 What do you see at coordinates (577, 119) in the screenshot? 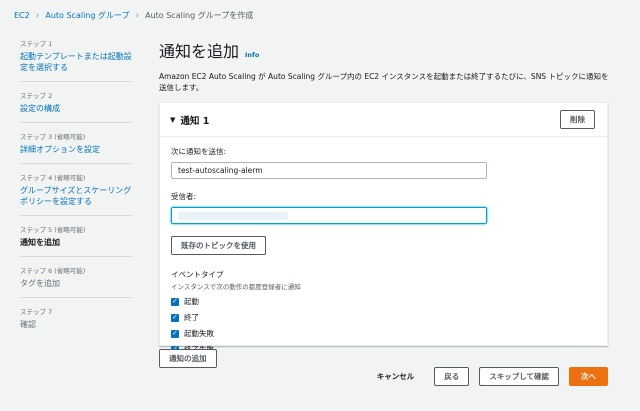
I see `delete-button: 削除` at bounding box center [577, 119].